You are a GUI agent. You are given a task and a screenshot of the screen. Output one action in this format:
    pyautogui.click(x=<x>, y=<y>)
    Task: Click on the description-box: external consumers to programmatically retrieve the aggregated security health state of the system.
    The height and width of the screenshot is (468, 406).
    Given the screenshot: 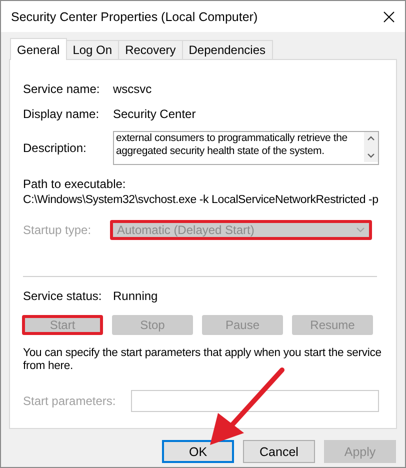 What is the action you would take?
    pyautogui.click(x=246, y=148)
    